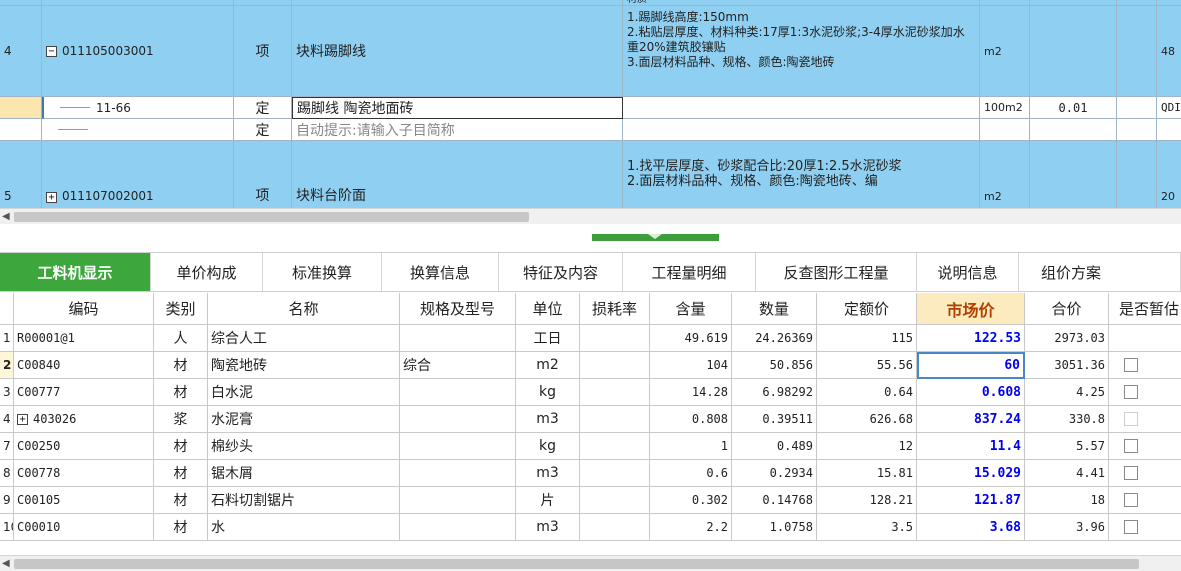 This screenshot has width=1181, height=571. Describe the element at coordinates (1005, 174) in the screenshot. I see `unit-cell: m2` at that location.